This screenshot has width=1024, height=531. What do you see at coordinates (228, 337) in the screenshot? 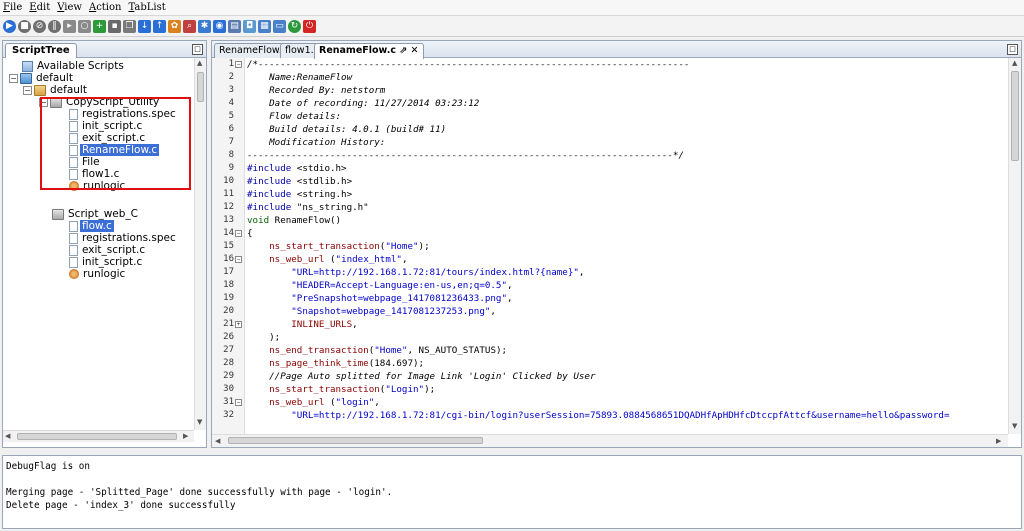
I see `line-number: 26` at bounding box center [228, 337].